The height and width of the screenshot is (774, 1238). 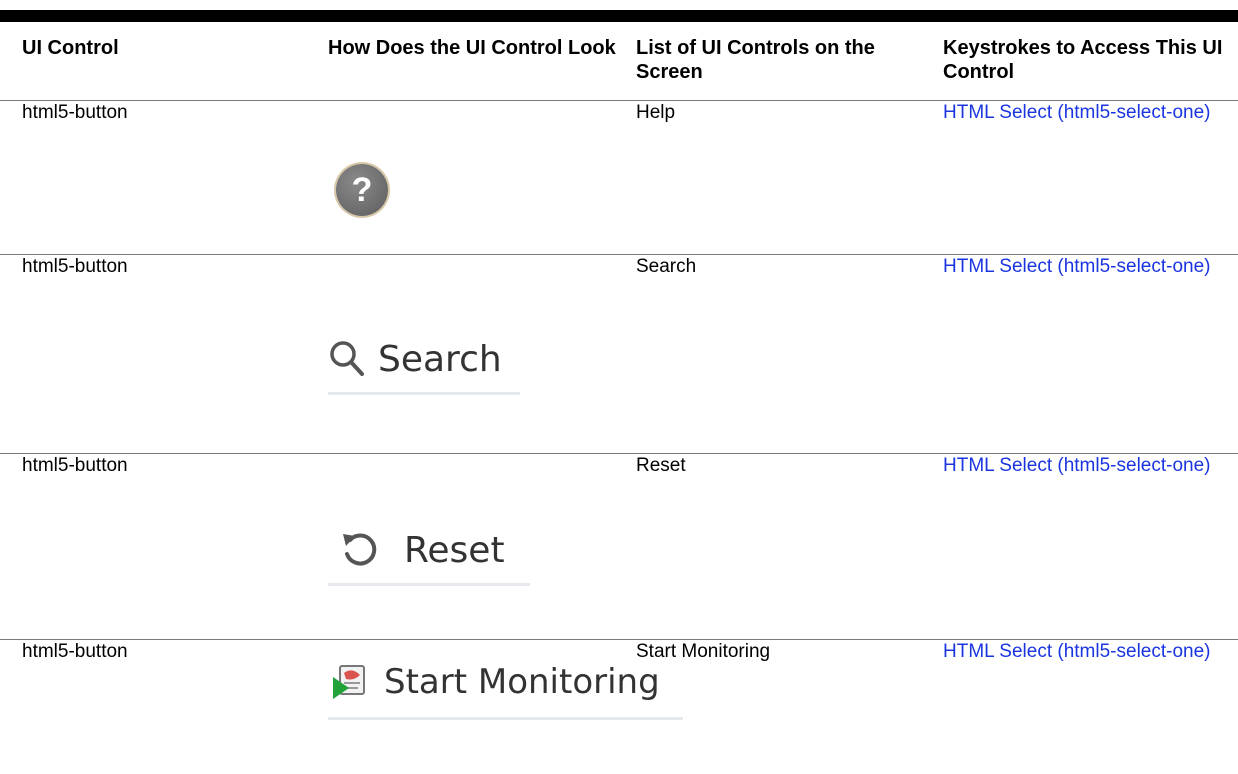 What do you see at coordinates (666, 266) in the screenshot?
I see `list-item-label: Search` at bounding box center [666, 266].